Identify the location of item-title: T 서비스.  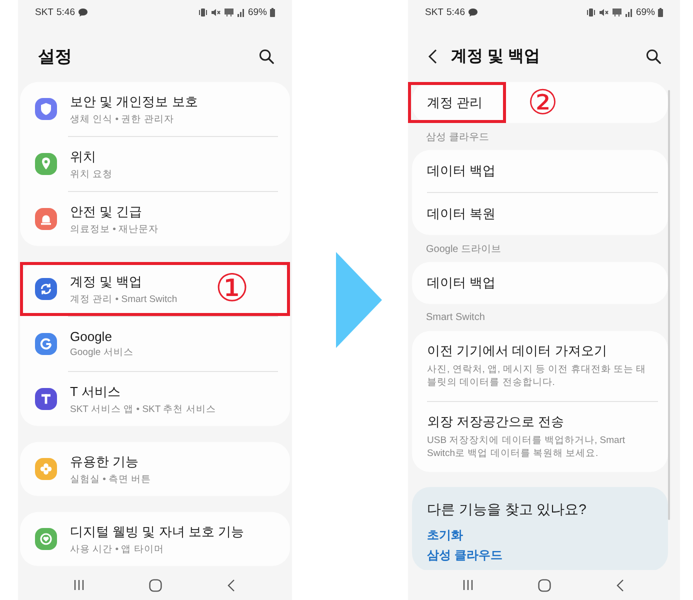
(96, 391).